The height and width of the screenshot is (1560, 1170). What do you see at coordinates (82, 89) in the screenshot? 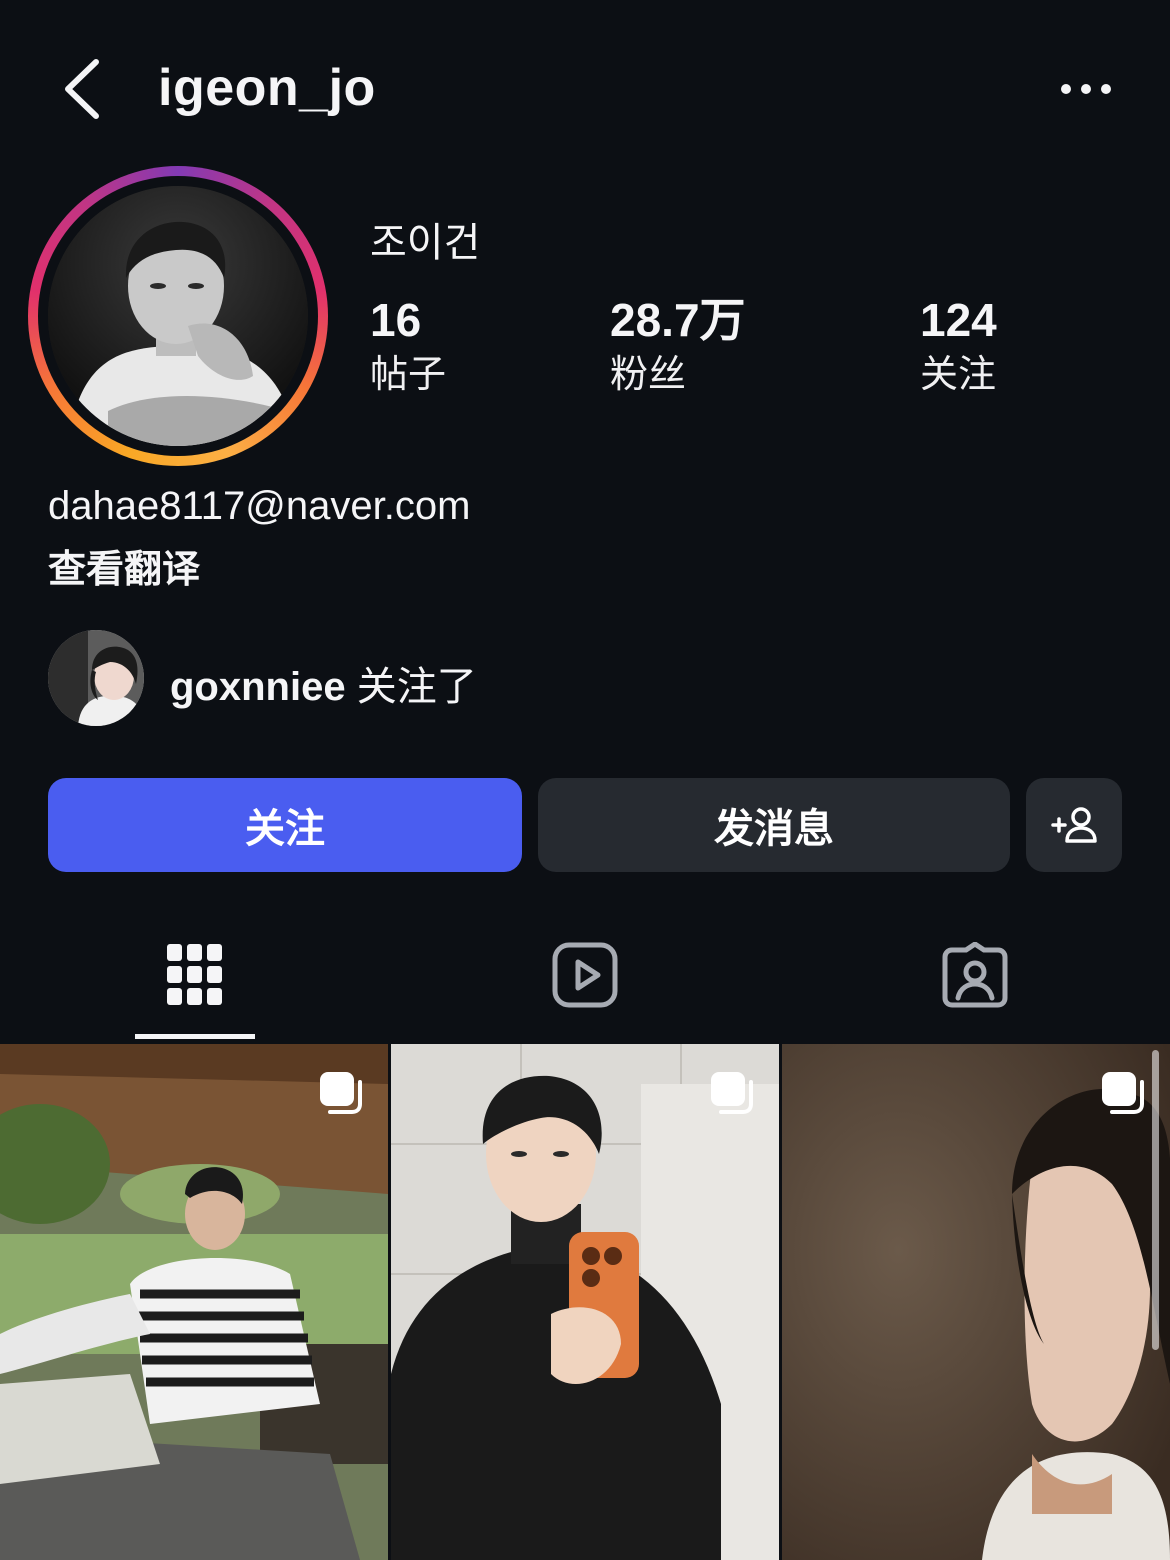
I see `chevron-left-icon` at bounding box center [82, 89].